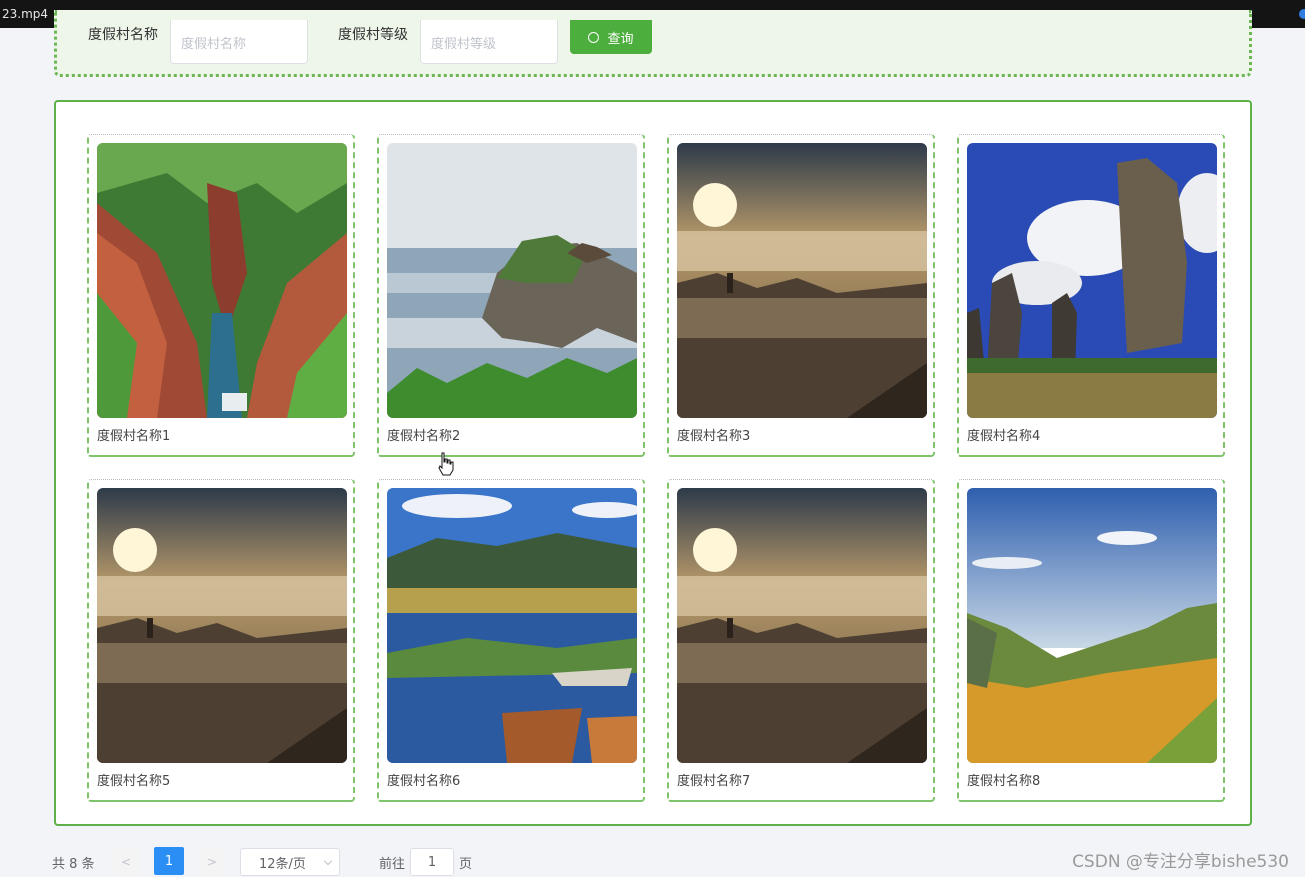  I want to click on prev-page-button: <, so click(126, 862).